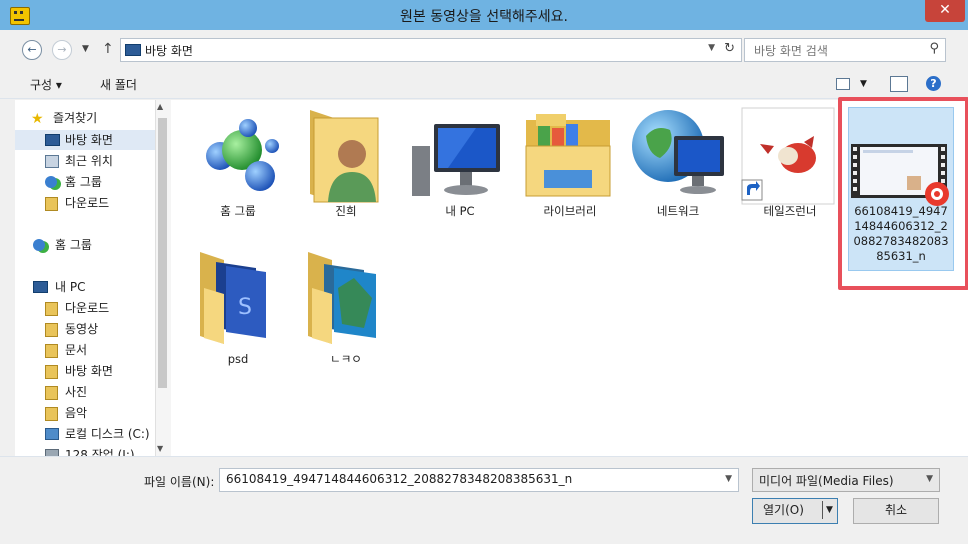  What do you see at coordinates (933, 83) in the screenshot?
I see `help-icon: ?` at bounding box center [933, 83].